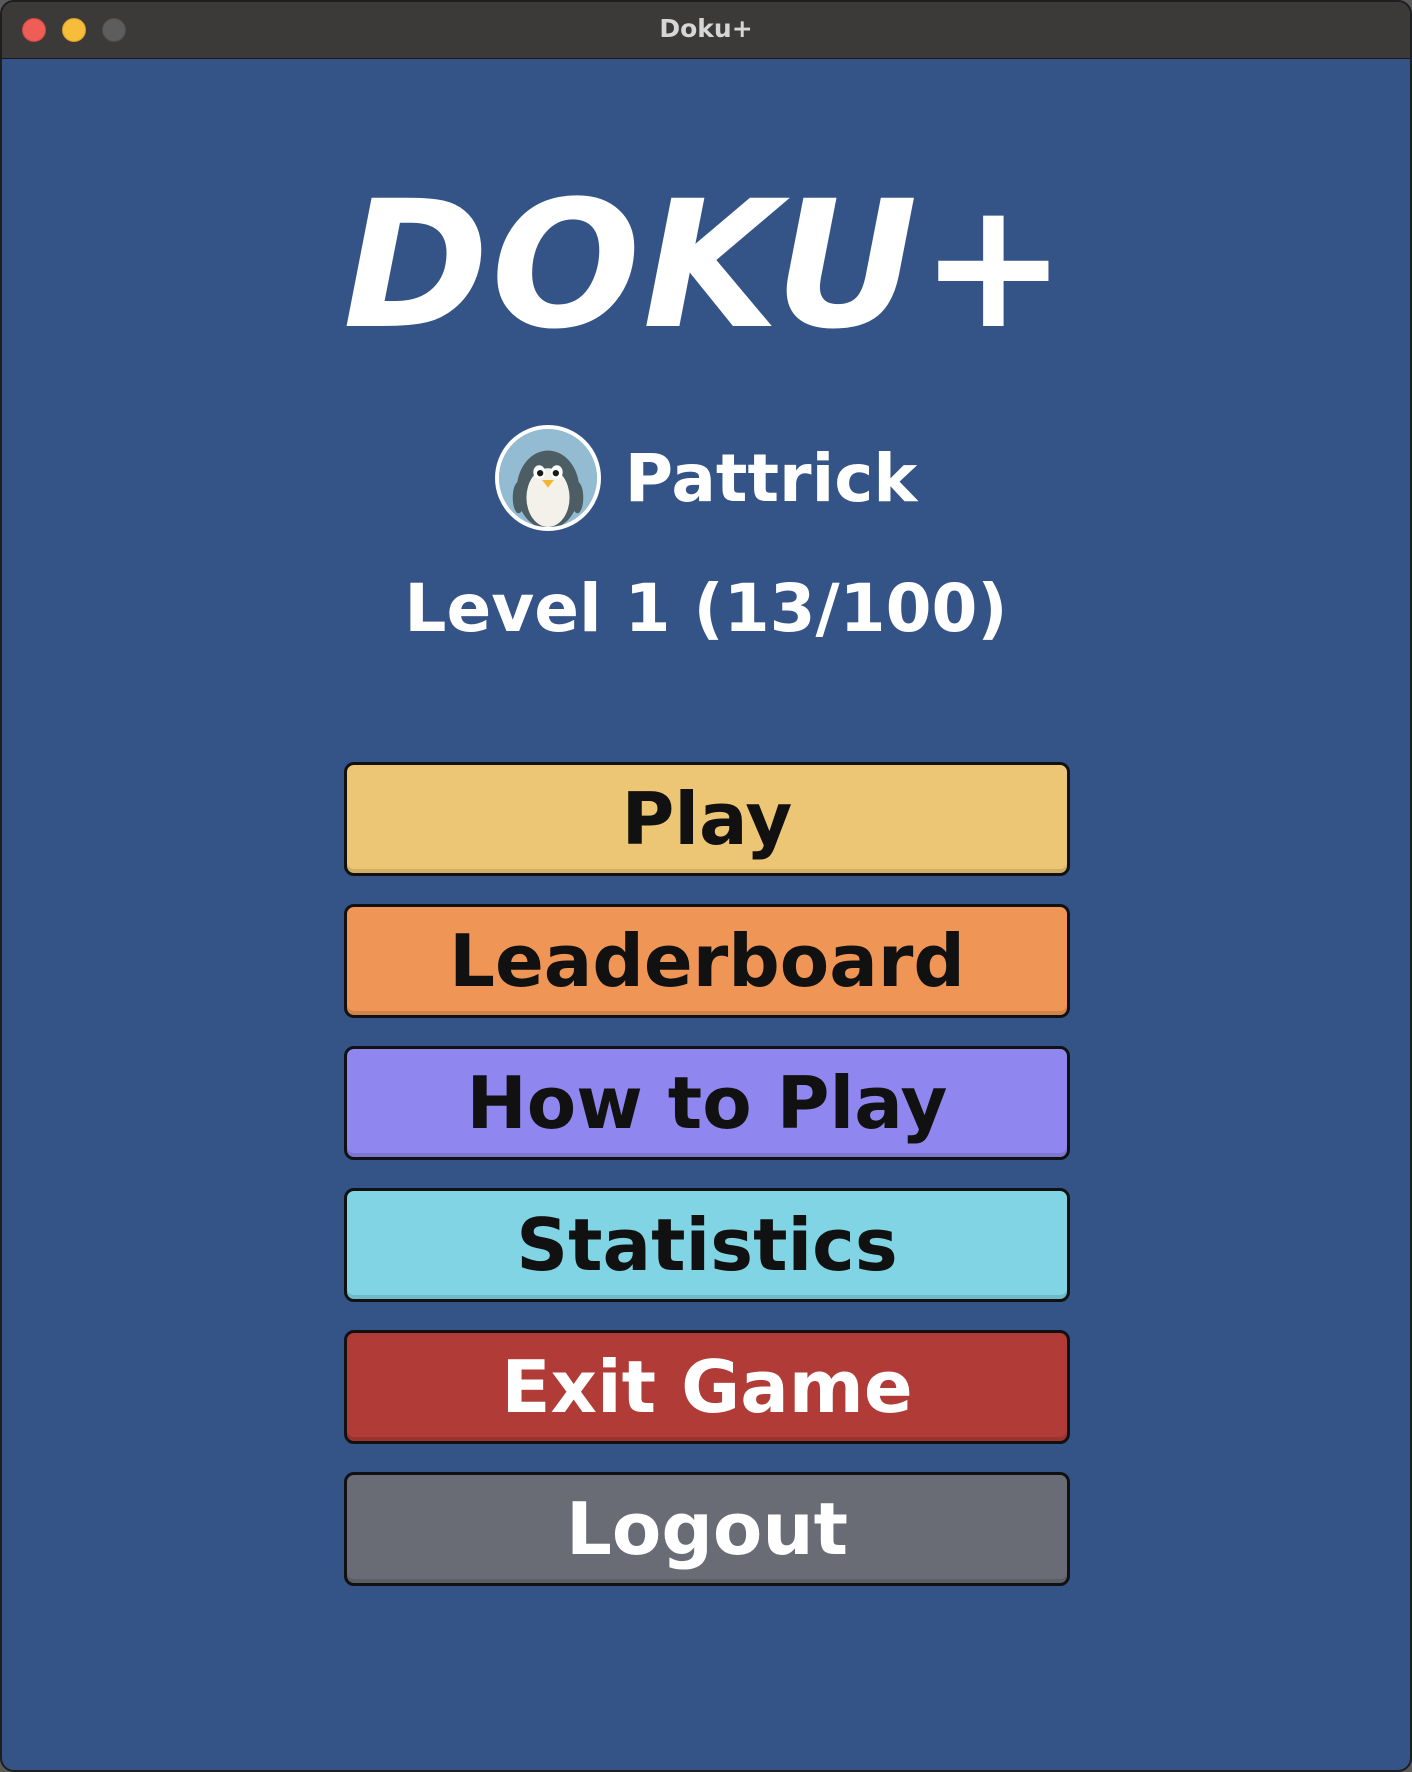 The width and height of the screenshot is (1412, 1772). What do you see at coordinates (707, 1245) in the screenshot?
I see `statistics-button: Statistics` at bounding box center [707, 1245].